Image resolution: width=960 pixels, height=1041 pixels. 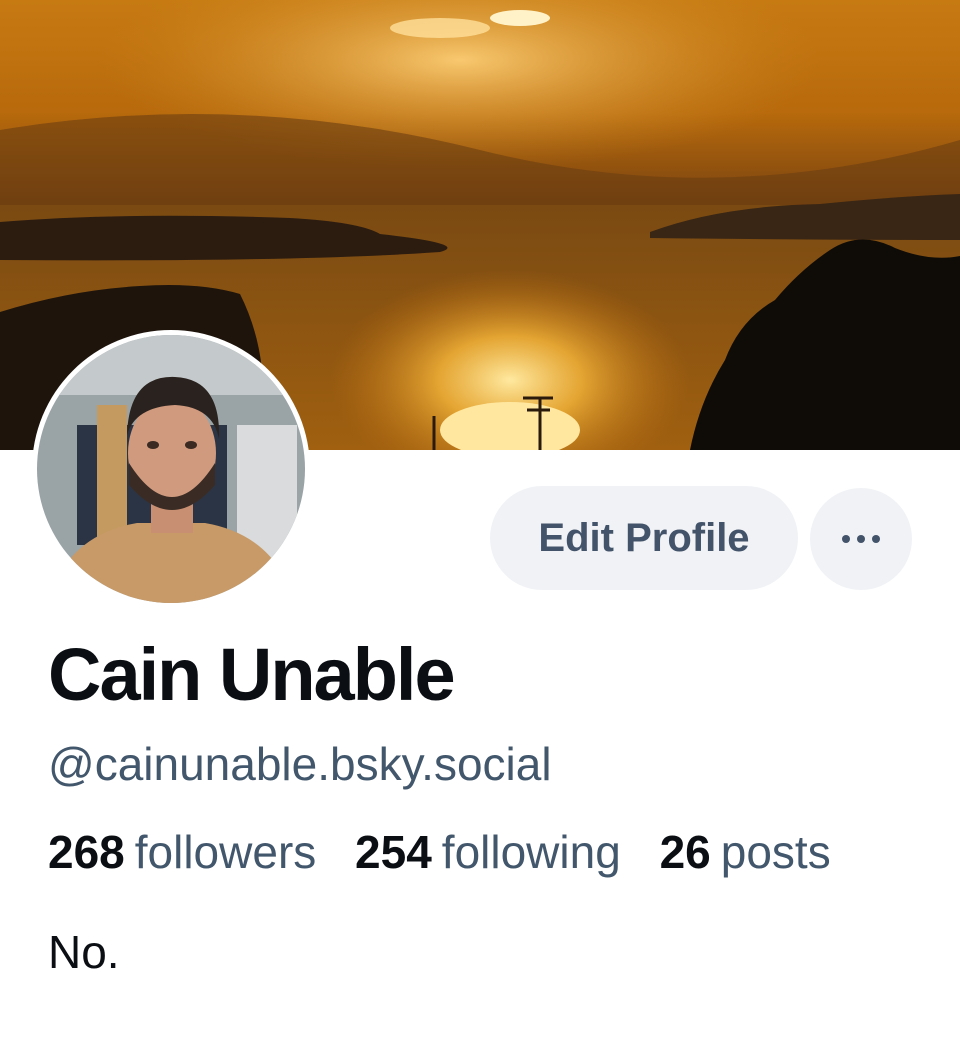 I want to click on posts-stat: 26 posts, so click(x=745, y=852).